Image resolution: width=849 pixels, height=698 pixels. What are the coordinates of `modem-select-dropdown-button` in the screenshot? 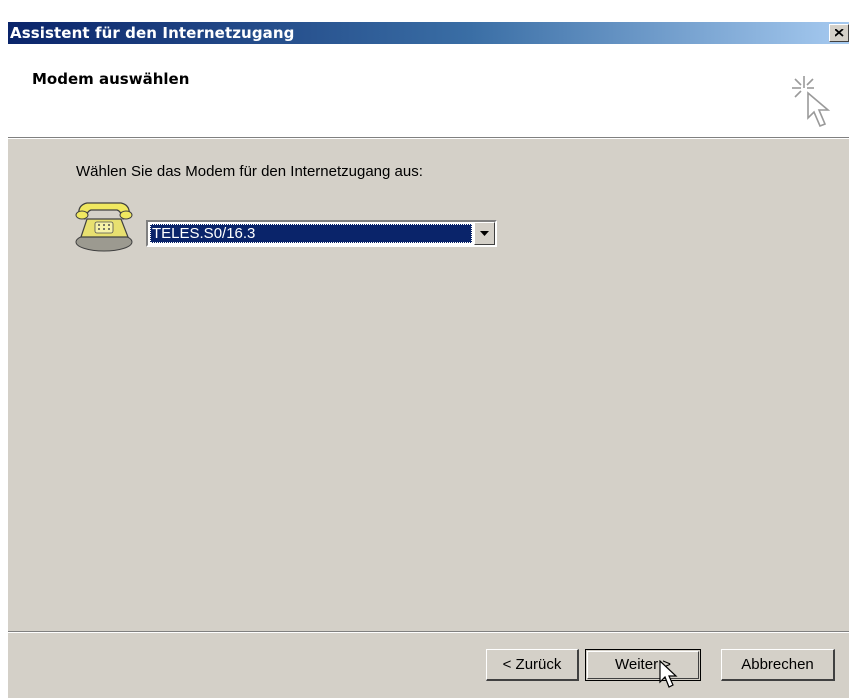 It's located at (484, 233).